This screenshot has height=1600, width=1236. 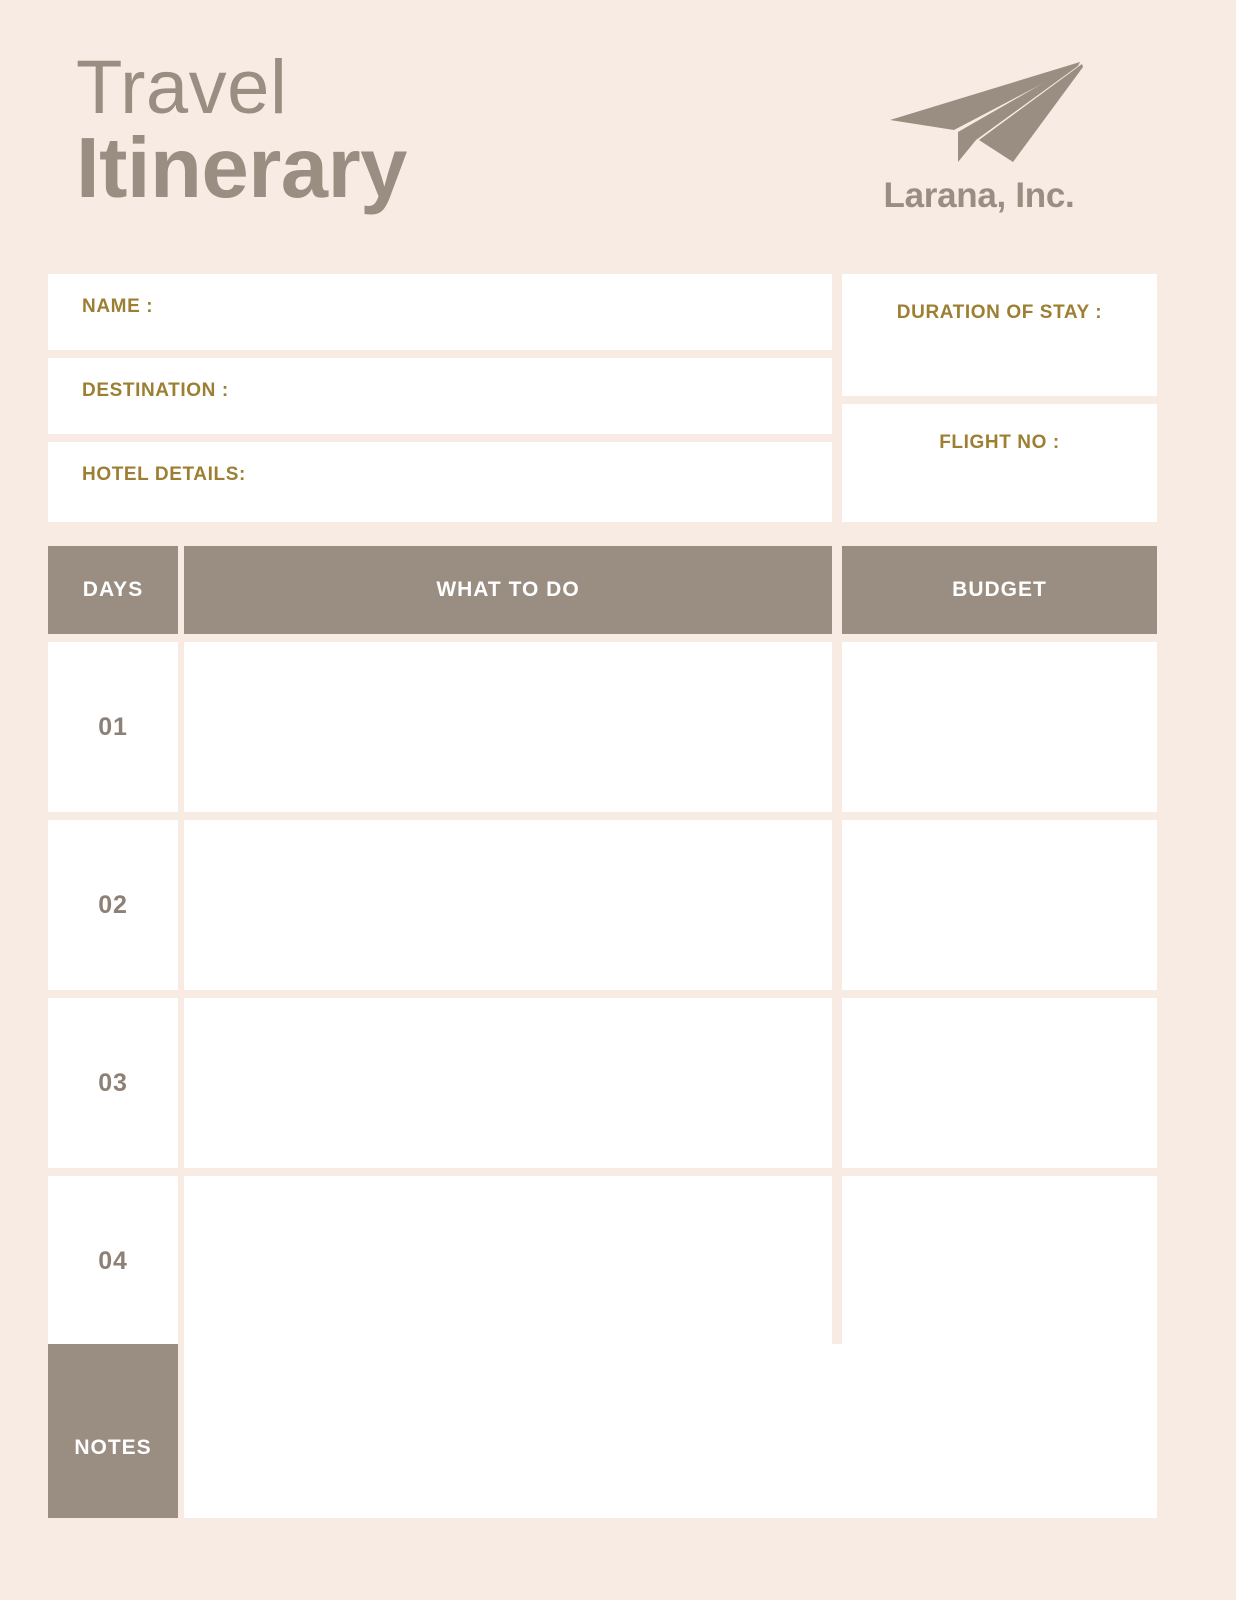 I want to click on destination-field: DESTINATION :, so click(x=440, y=396).